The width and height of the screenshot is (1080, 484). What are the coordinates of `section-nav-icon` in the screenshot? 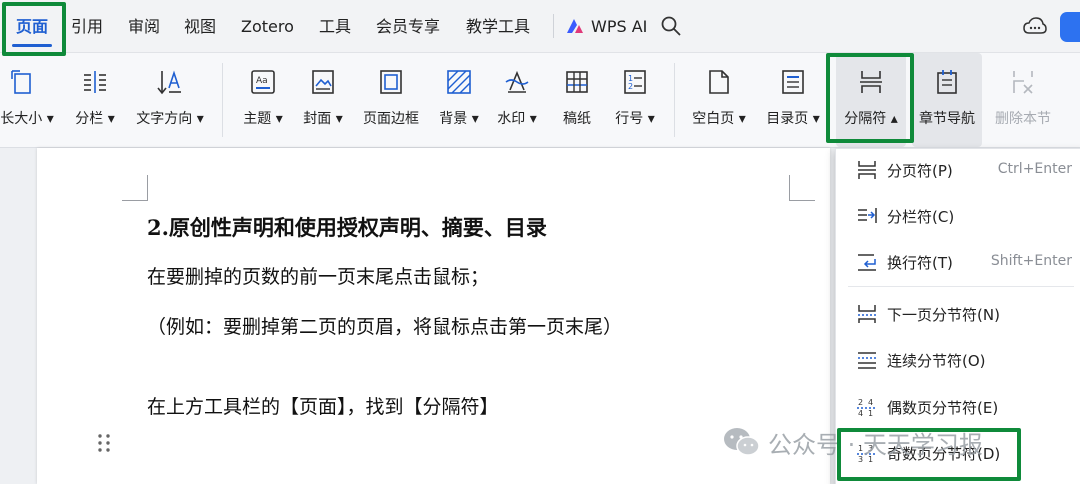 It's located at (947, 82).